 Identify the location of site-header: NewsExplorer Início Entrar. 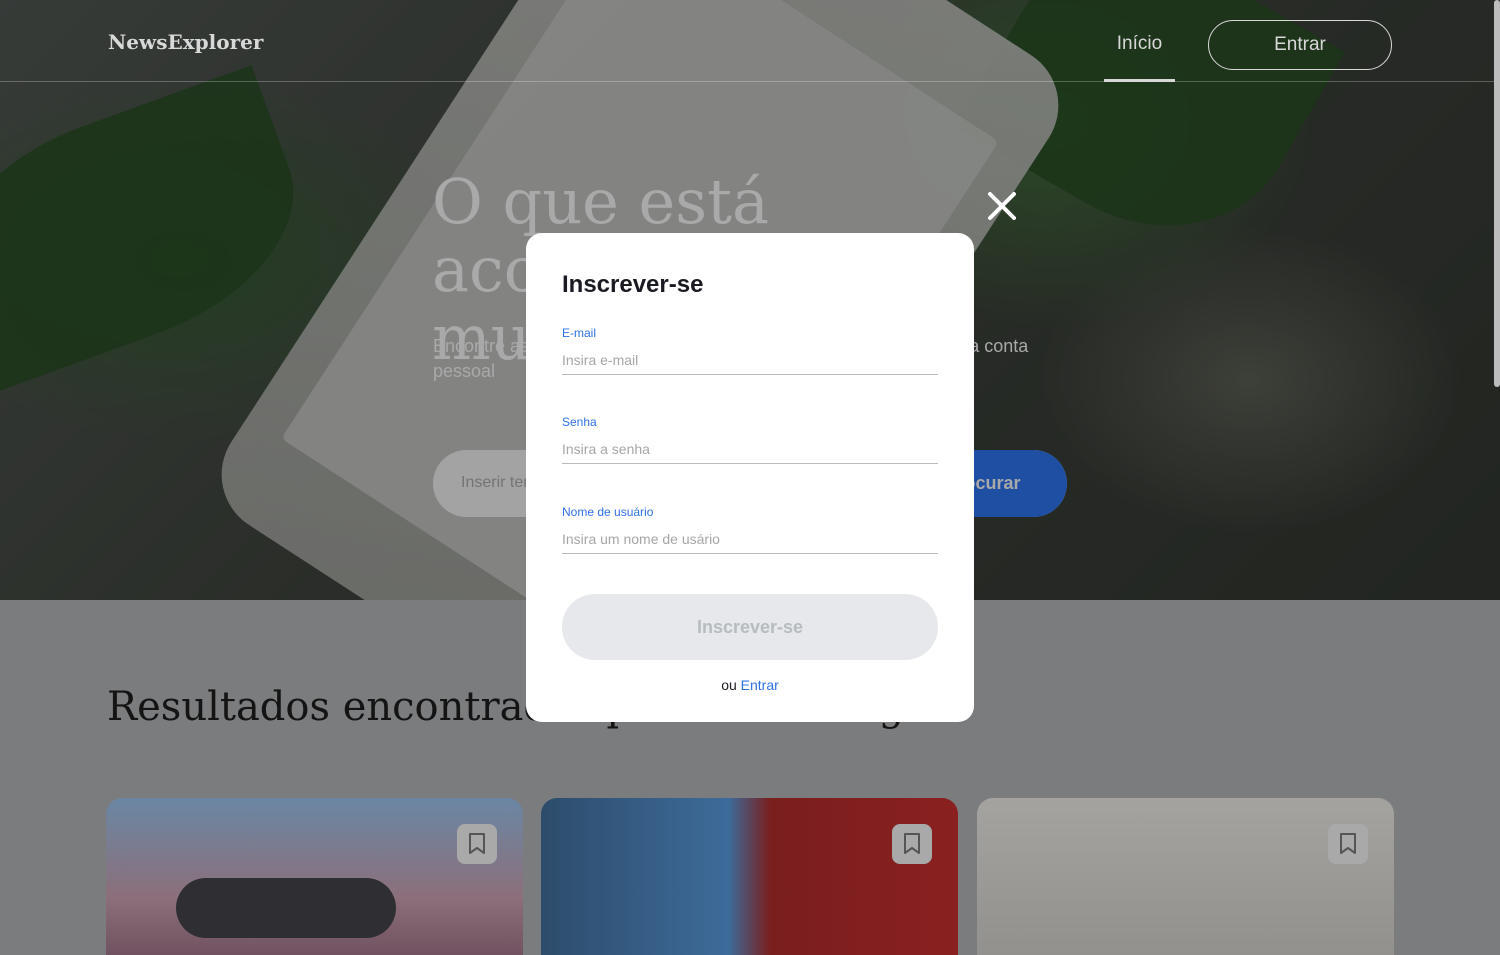
(750, 41).